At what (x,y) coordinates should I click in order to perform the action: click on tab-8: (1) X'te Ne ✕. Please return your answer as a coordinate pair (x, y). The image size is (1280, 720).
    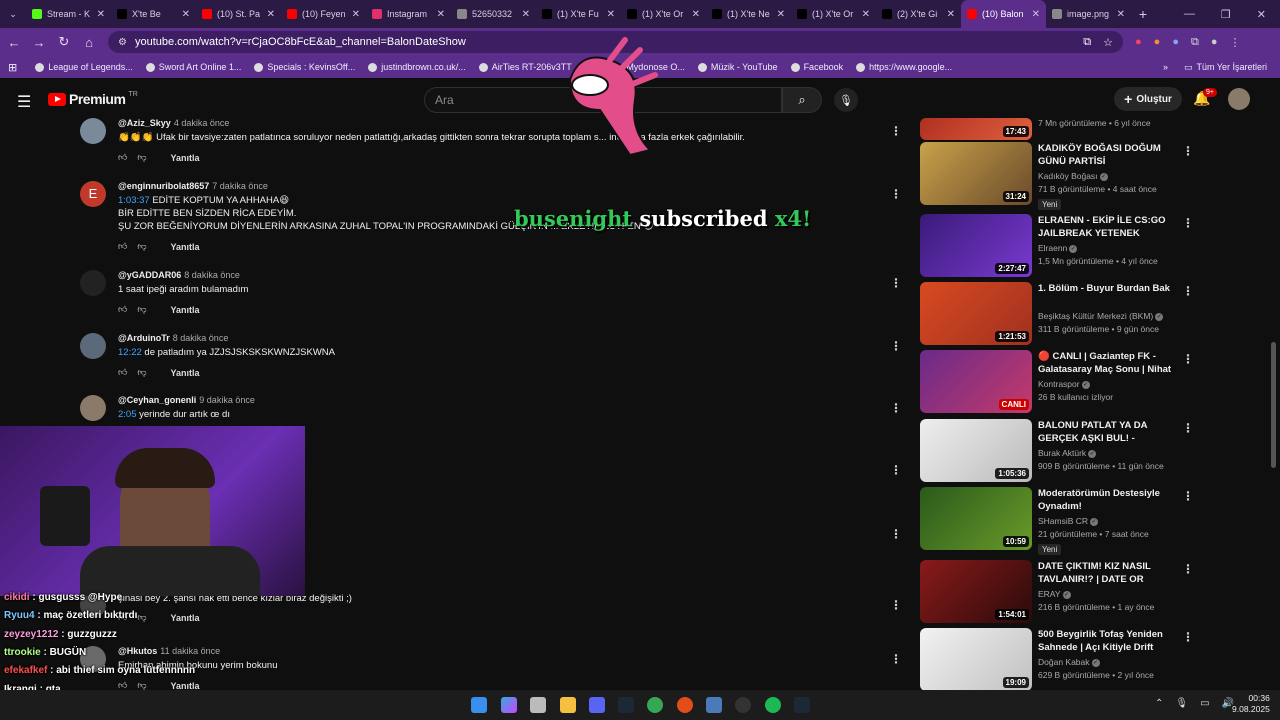
    Looking at the image, I should click on (748, 14).